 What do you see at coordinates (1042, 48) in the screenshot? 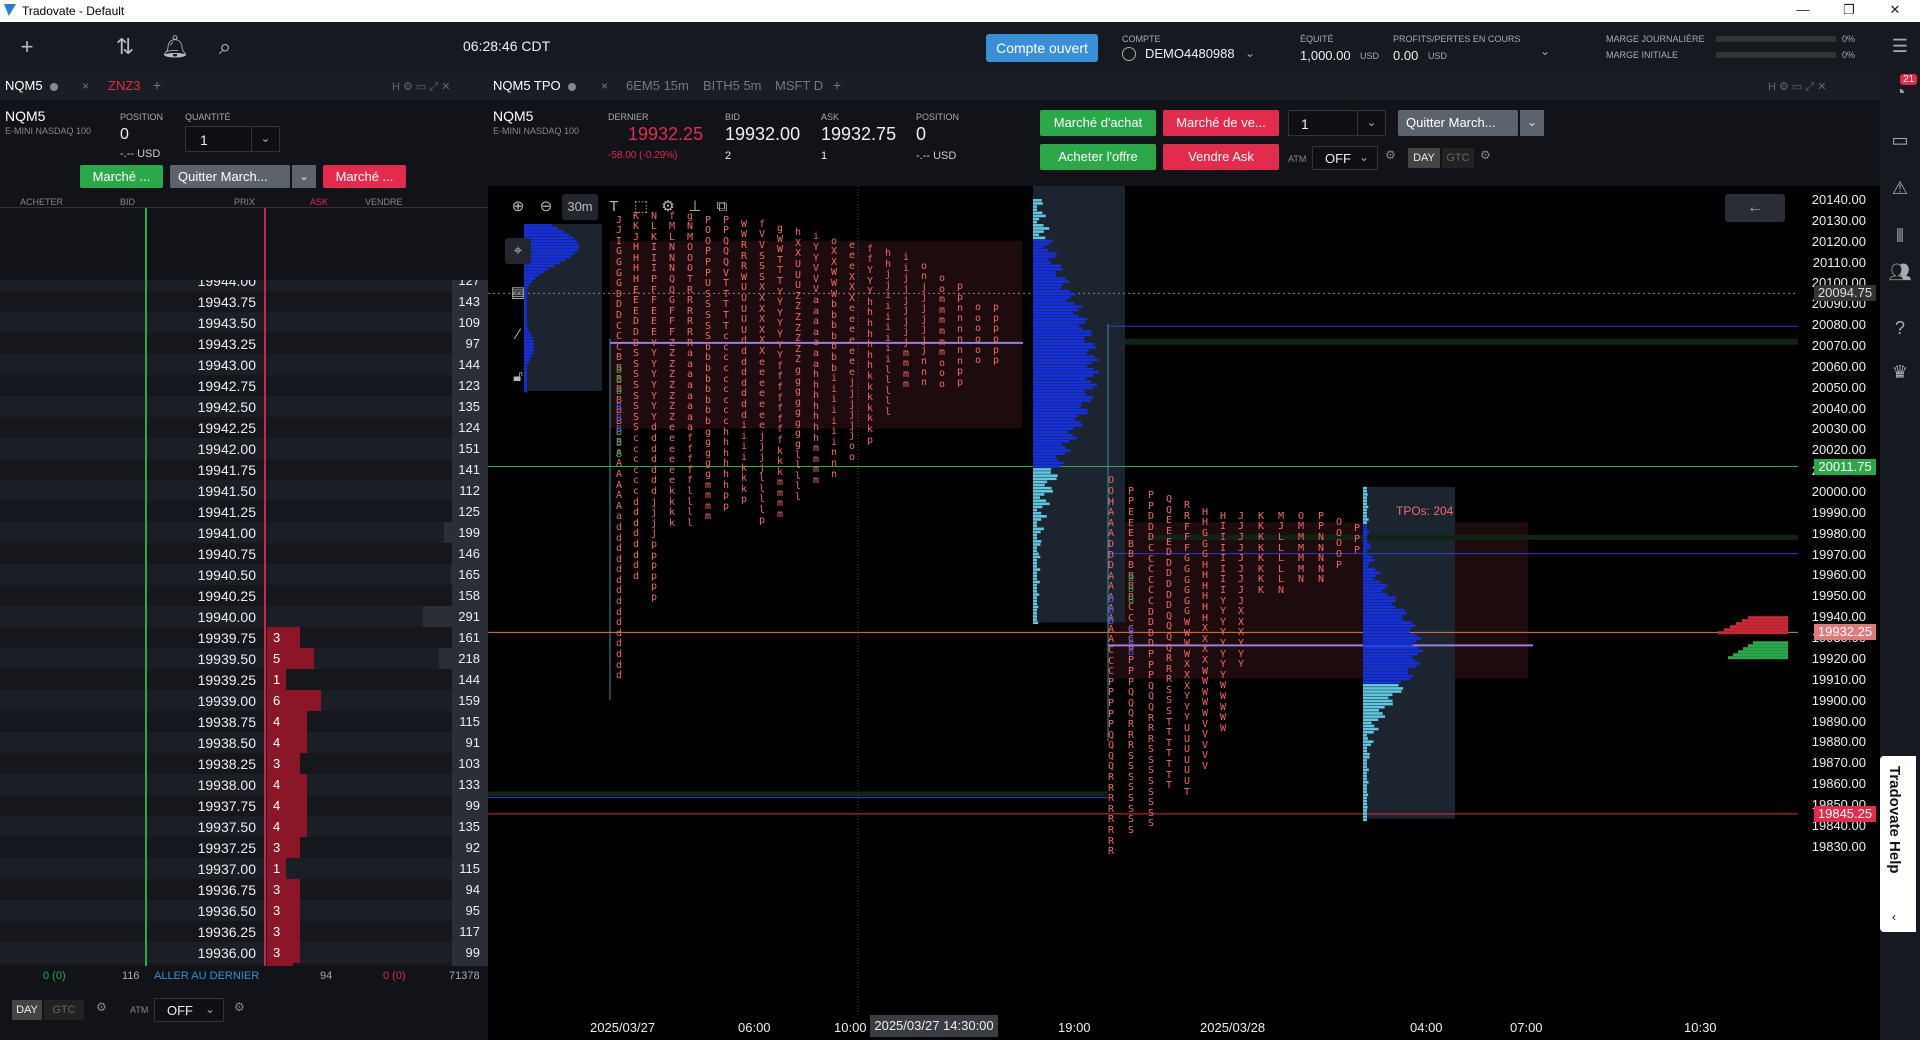
I see `open-account-button: Compte ouvert` at bounding box center [1042, 48].